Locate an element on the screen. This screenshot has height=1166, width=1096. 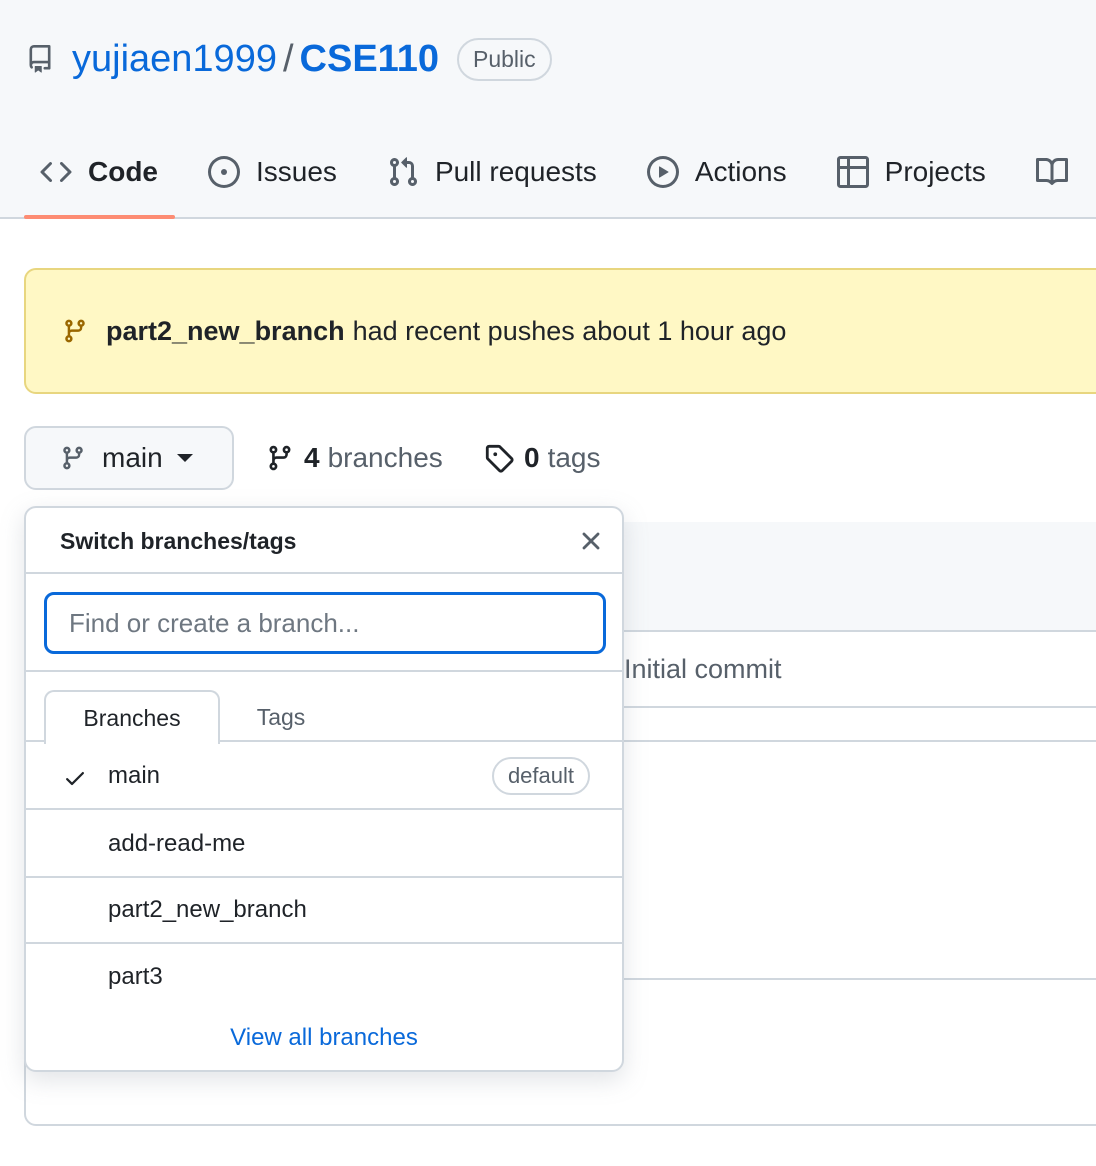
play-icon is located at coordinates (662, 172).